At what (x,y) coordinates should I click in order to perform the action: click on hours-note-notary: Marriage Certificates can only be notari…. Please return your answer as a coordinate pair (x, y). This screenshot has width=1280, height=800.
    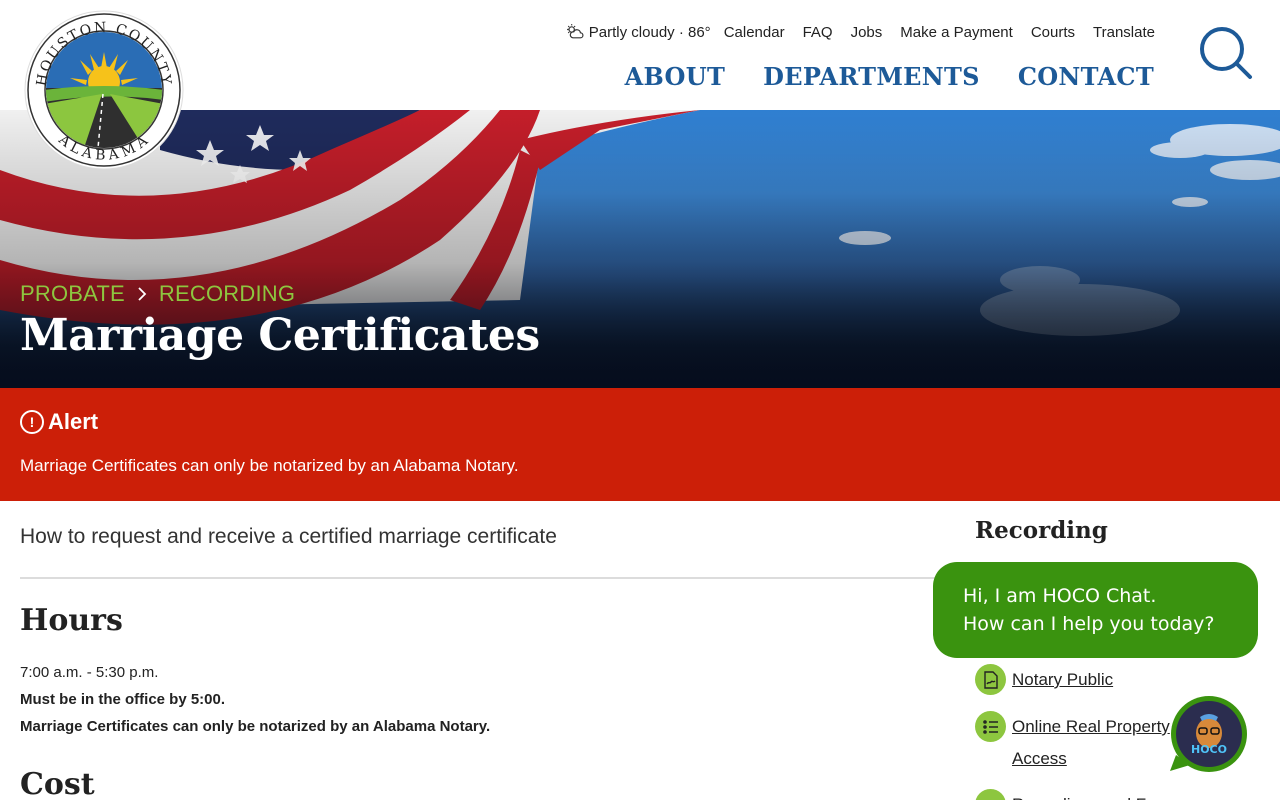
    Looking at the image, I should click on (255, 726).